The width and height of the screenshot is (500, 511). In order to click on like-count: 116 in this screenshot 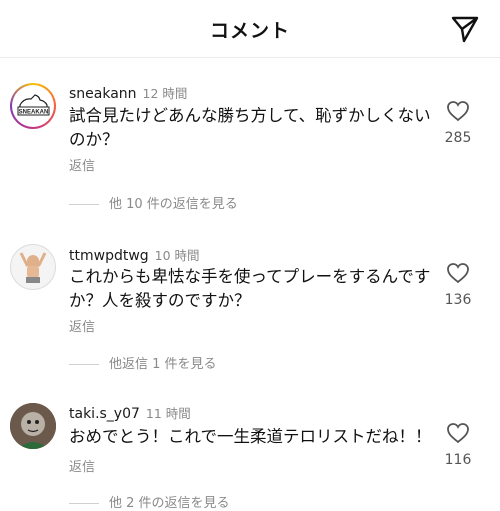, I will do `click(458, 460)`.